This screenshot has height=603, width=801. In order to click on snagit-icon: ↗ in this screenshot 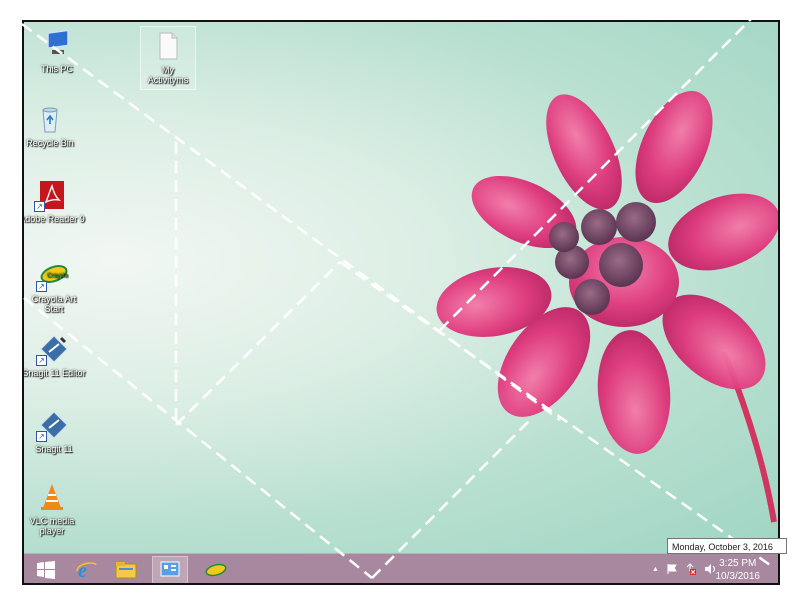, I will do `click(52, 426)`.